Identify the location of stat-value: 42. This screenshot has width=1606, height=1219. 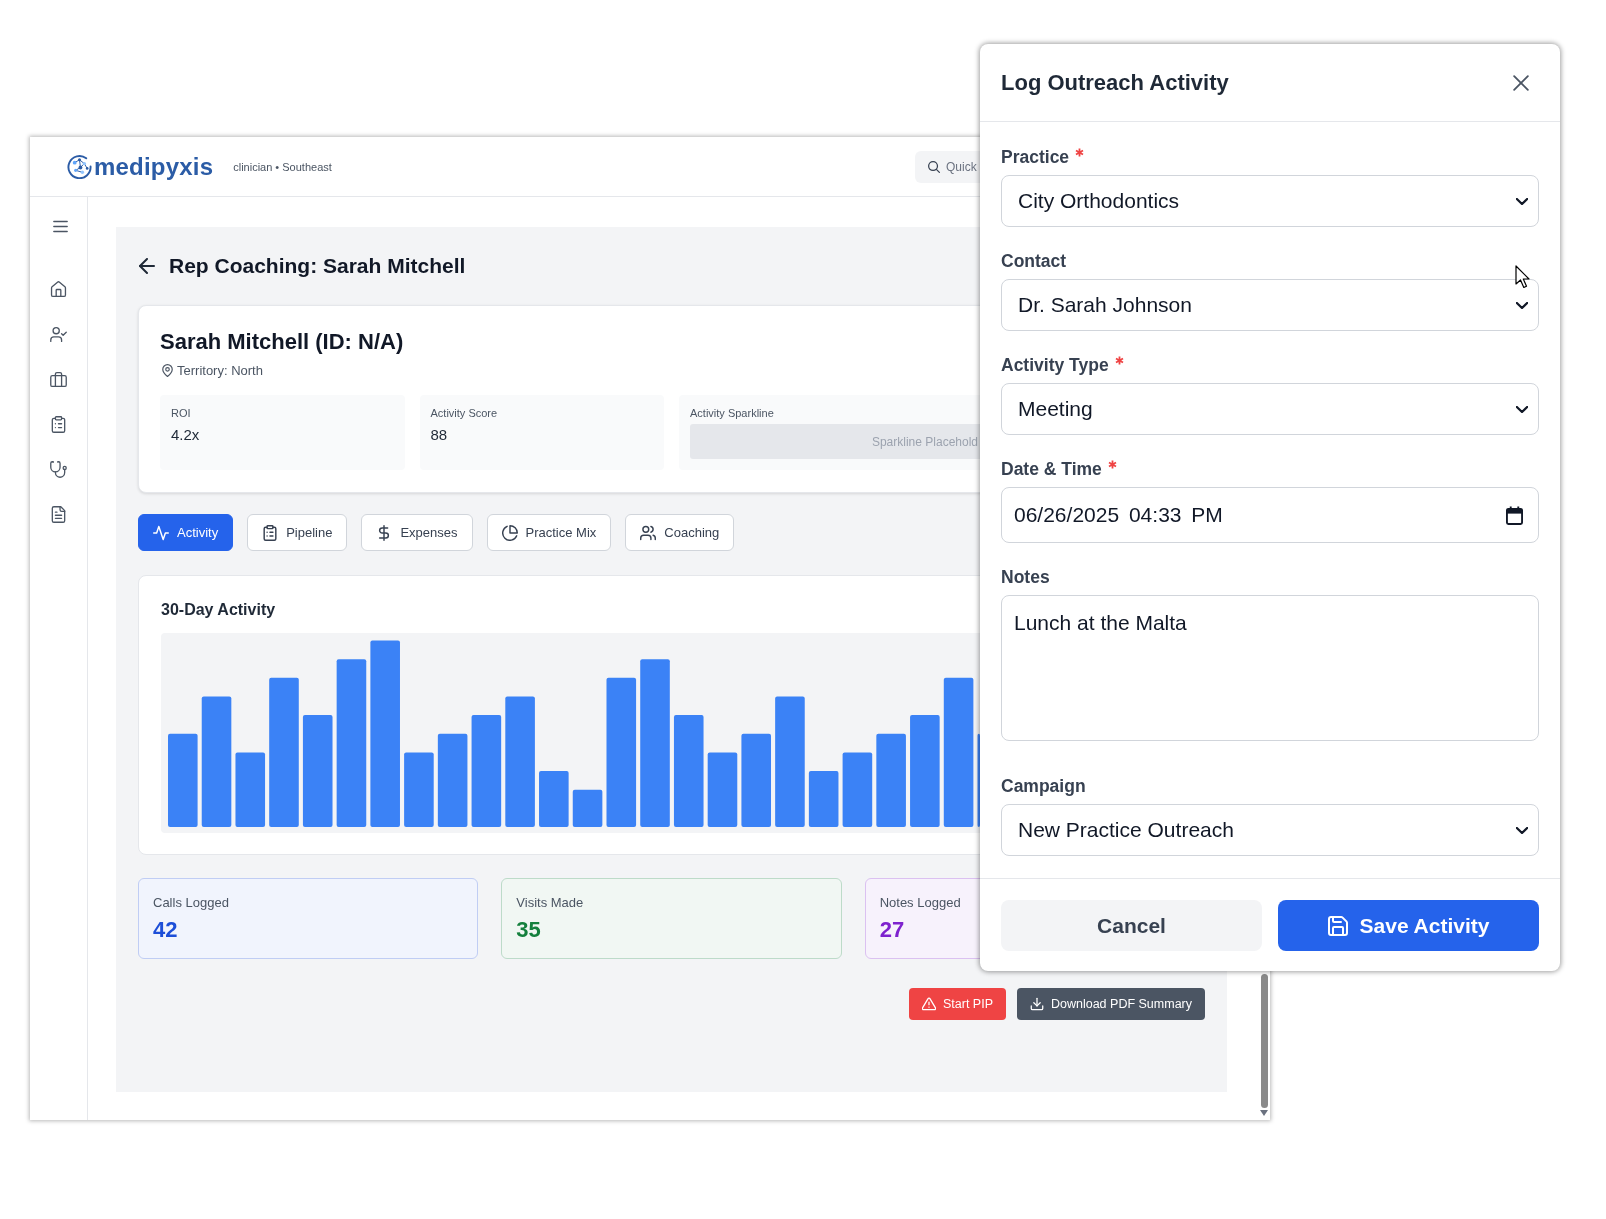
(165, 930).